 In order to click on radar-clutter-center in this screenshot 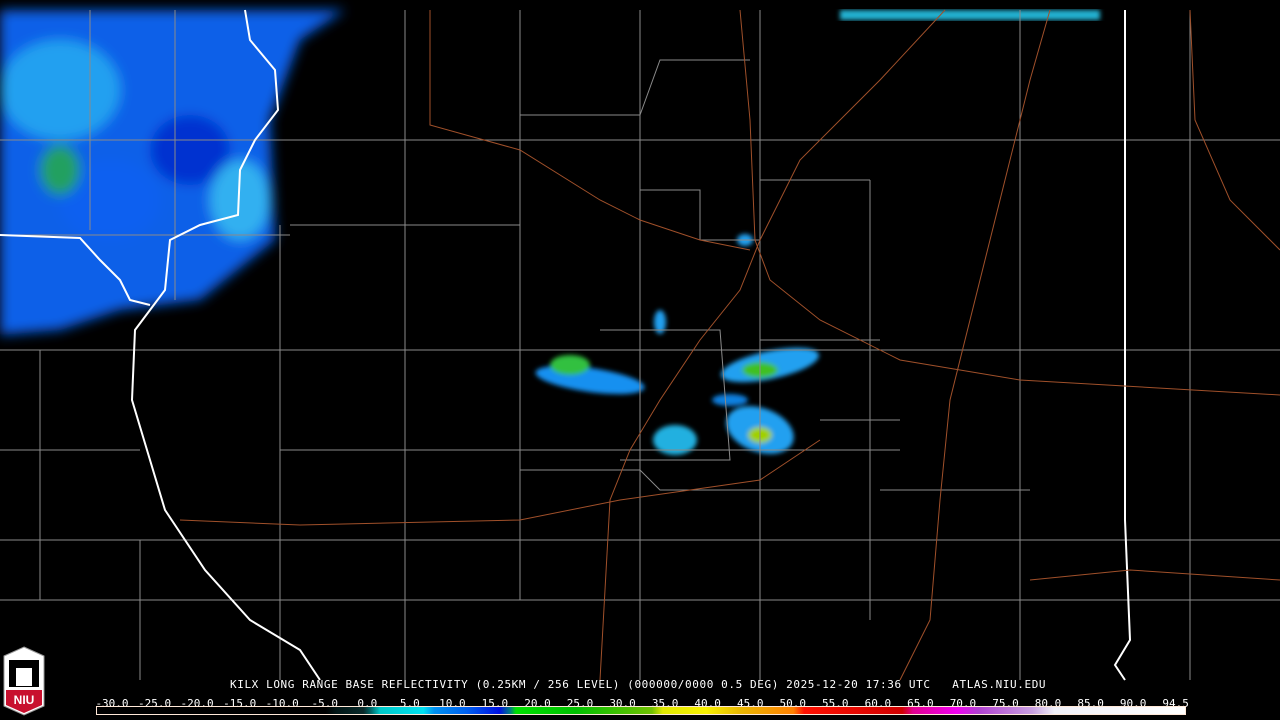, I will do `click(677, 344)`.